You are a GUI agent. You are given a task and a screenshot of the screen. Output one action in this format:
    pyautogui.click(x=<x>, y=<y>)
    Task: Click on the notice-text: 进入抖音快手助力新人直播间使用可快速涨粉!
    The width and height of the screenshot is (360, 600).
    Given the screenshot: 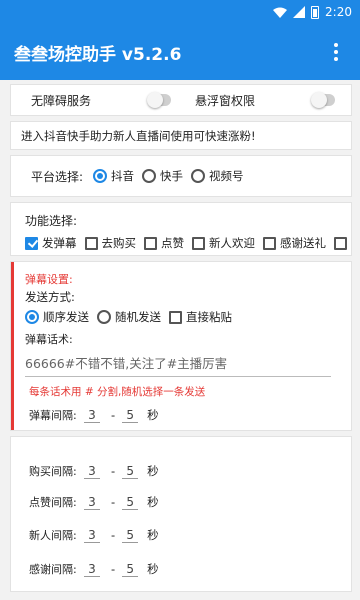 What is the action you would take?
    pyautogui.click(x=138, y=135)
    